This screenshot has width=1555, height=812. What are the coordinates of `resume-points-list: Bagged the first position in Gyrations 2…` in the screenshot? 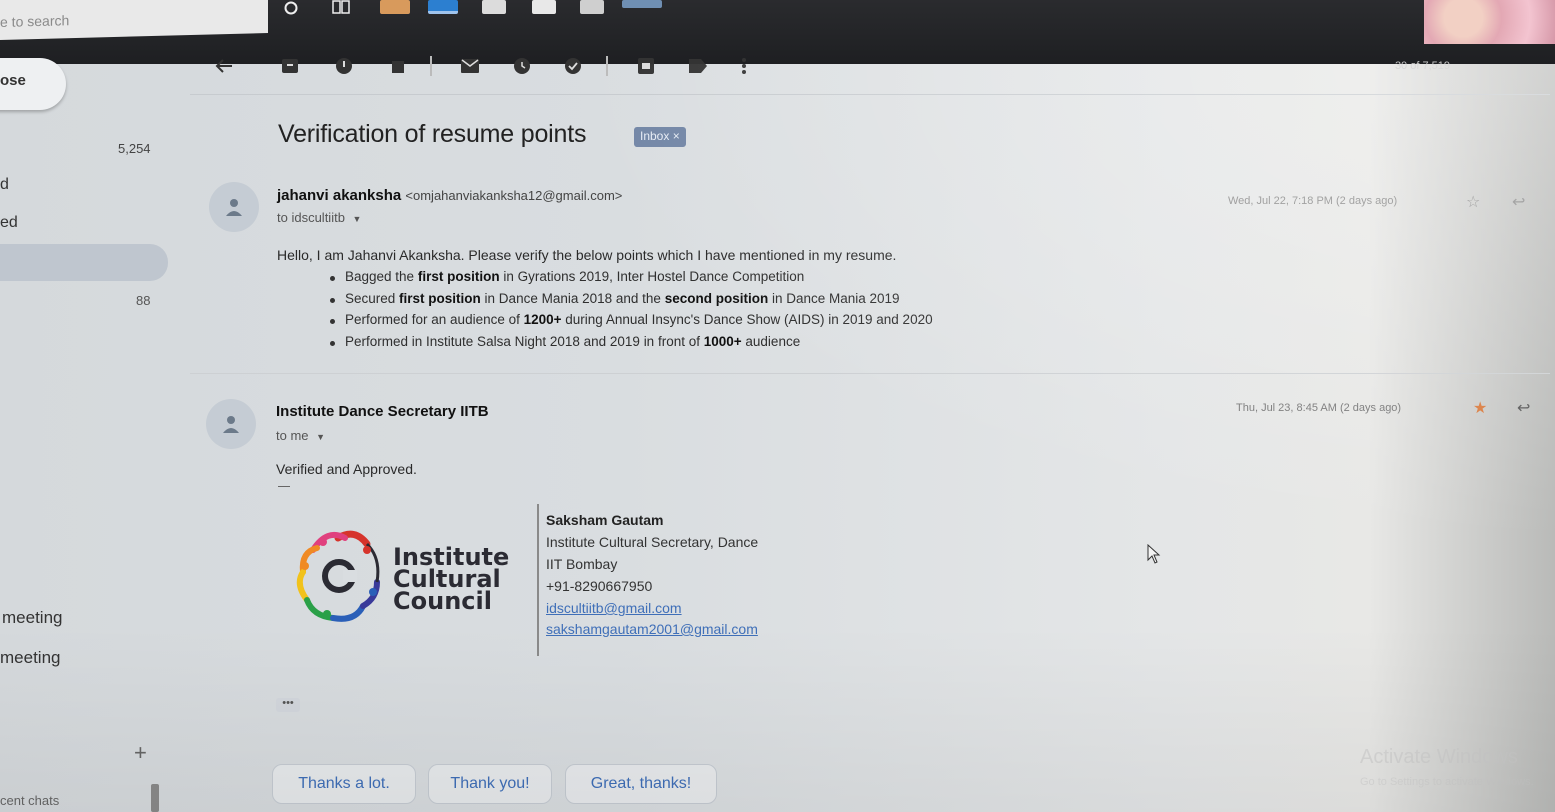 It's located at (631, 312).